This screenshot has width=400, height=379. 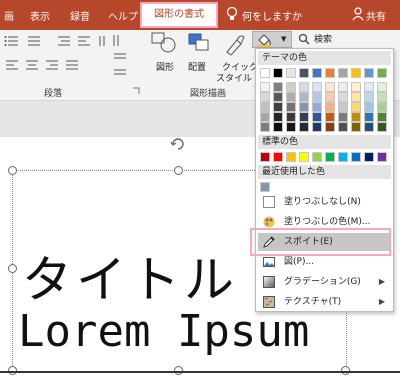 I want to click on tab-shape-format: 図形の書式, so click(x=179, y=15).